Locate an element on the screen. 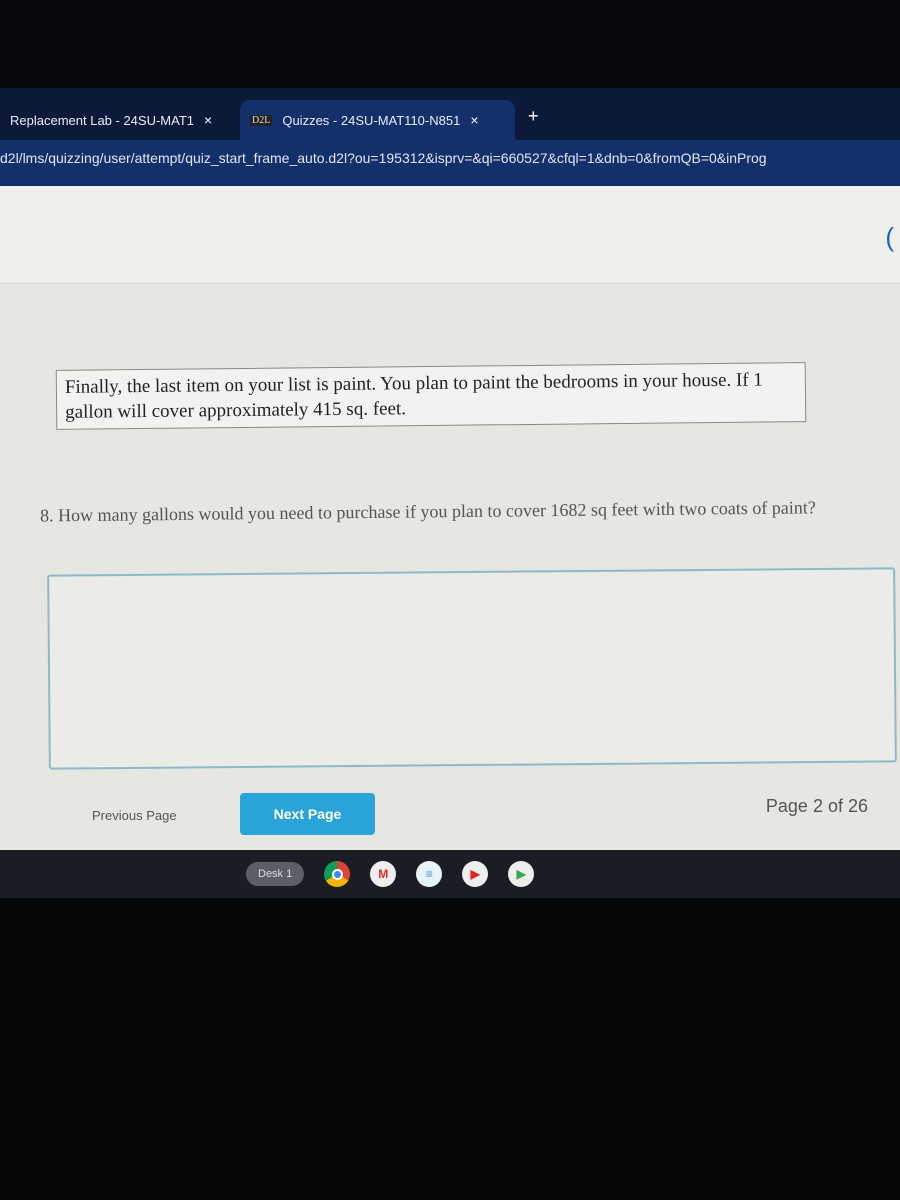 This screenshot has width=900, height=1200. page-indicator: Page 2 of 26 is located at coordinates (816, 806).